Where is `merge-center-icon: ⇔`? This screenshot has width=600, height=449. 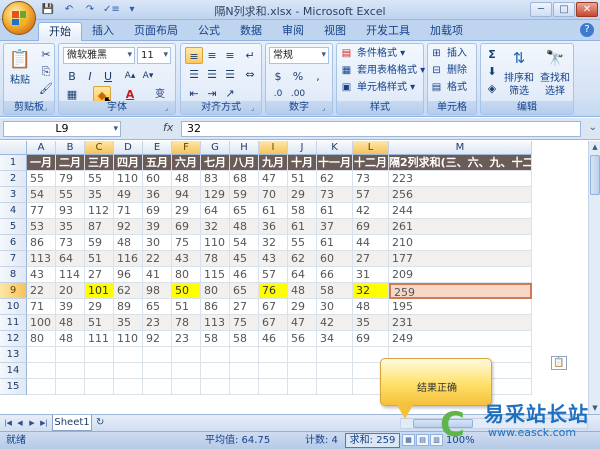
merge-center-icon: ⇔ is located at coordinates (250, 74).